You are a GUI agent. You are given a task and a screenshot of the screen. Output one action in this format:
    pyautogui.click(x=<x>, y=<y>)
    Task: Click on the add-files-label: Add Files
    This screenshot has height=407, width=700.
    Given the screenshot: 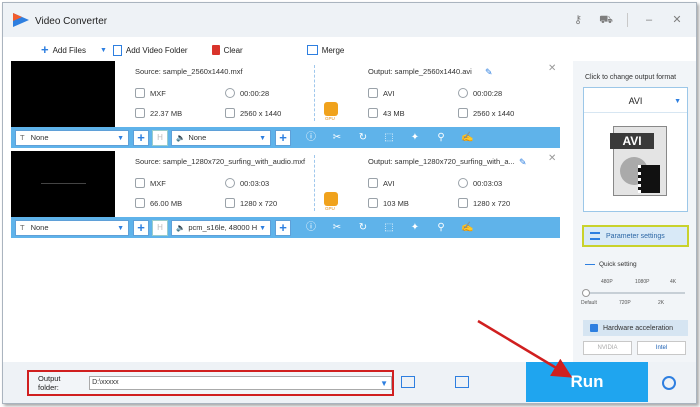 What is the action you would take?
    pyautogui.click(x=69, y=50)
    